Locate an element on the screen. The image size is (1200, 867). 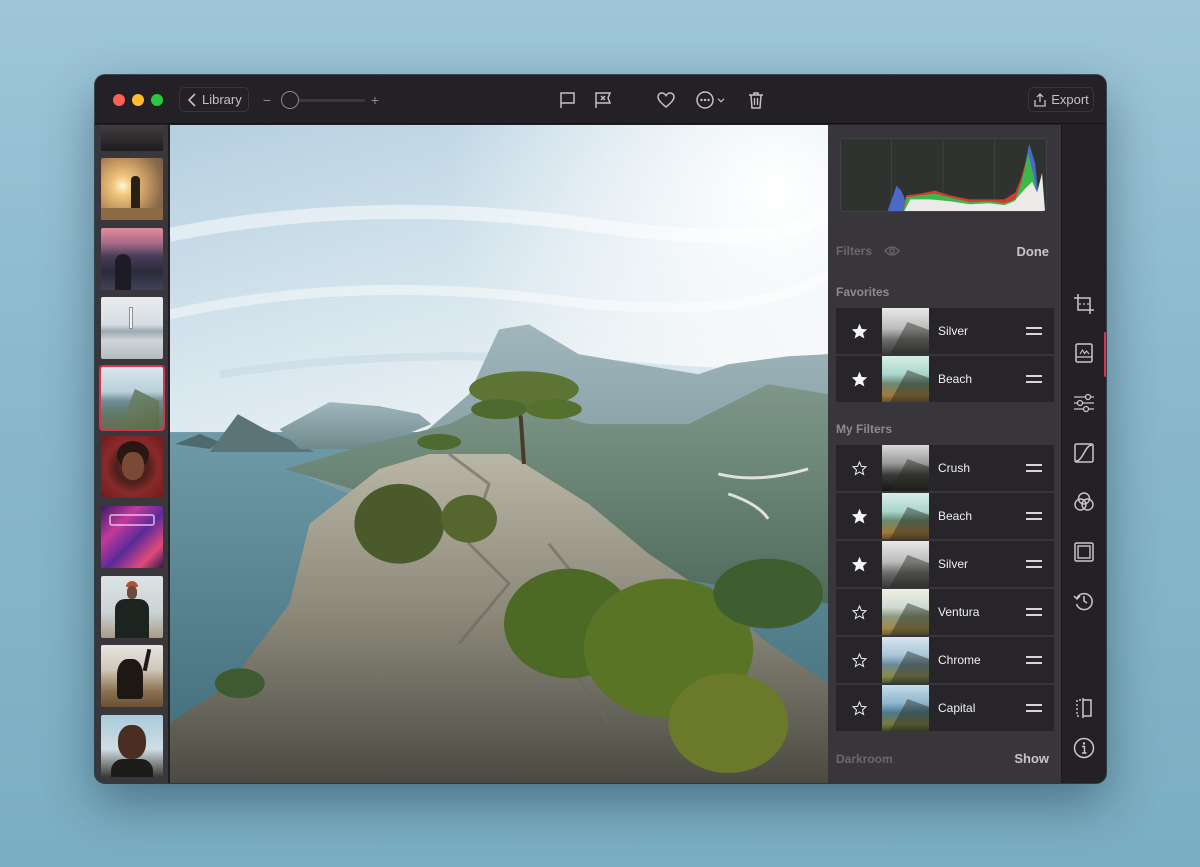
reject-flag-icon is located at coordinates (603, 100).